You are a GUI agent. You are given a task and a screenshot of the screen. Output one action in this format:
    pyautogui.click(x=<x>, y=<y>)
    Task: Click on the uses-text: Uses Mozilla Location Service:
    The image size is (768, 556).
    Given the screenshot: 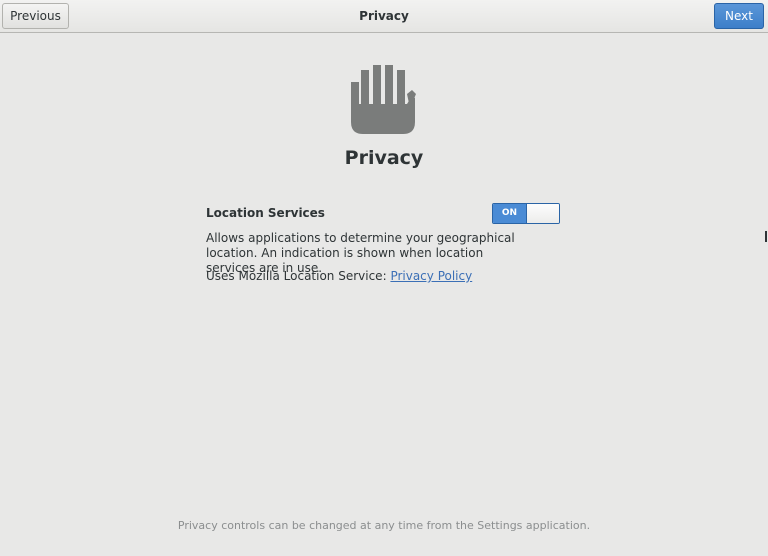 What is the action you would take?
    pyautogui.click(x=298, y=276)
    